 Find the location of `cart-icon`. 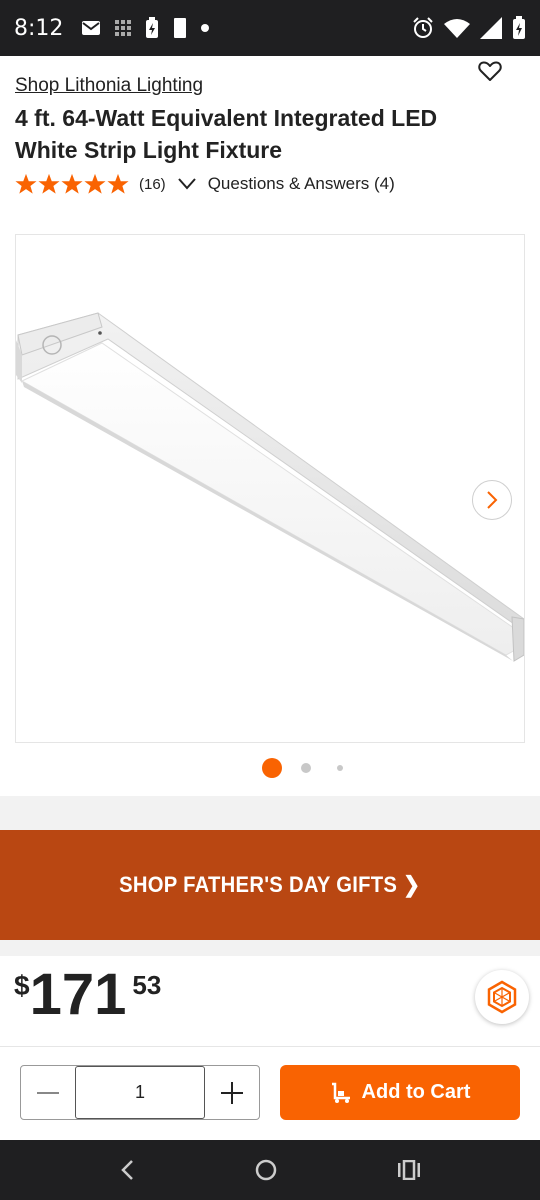

cart-icon is located at coordinates (340, 1092).